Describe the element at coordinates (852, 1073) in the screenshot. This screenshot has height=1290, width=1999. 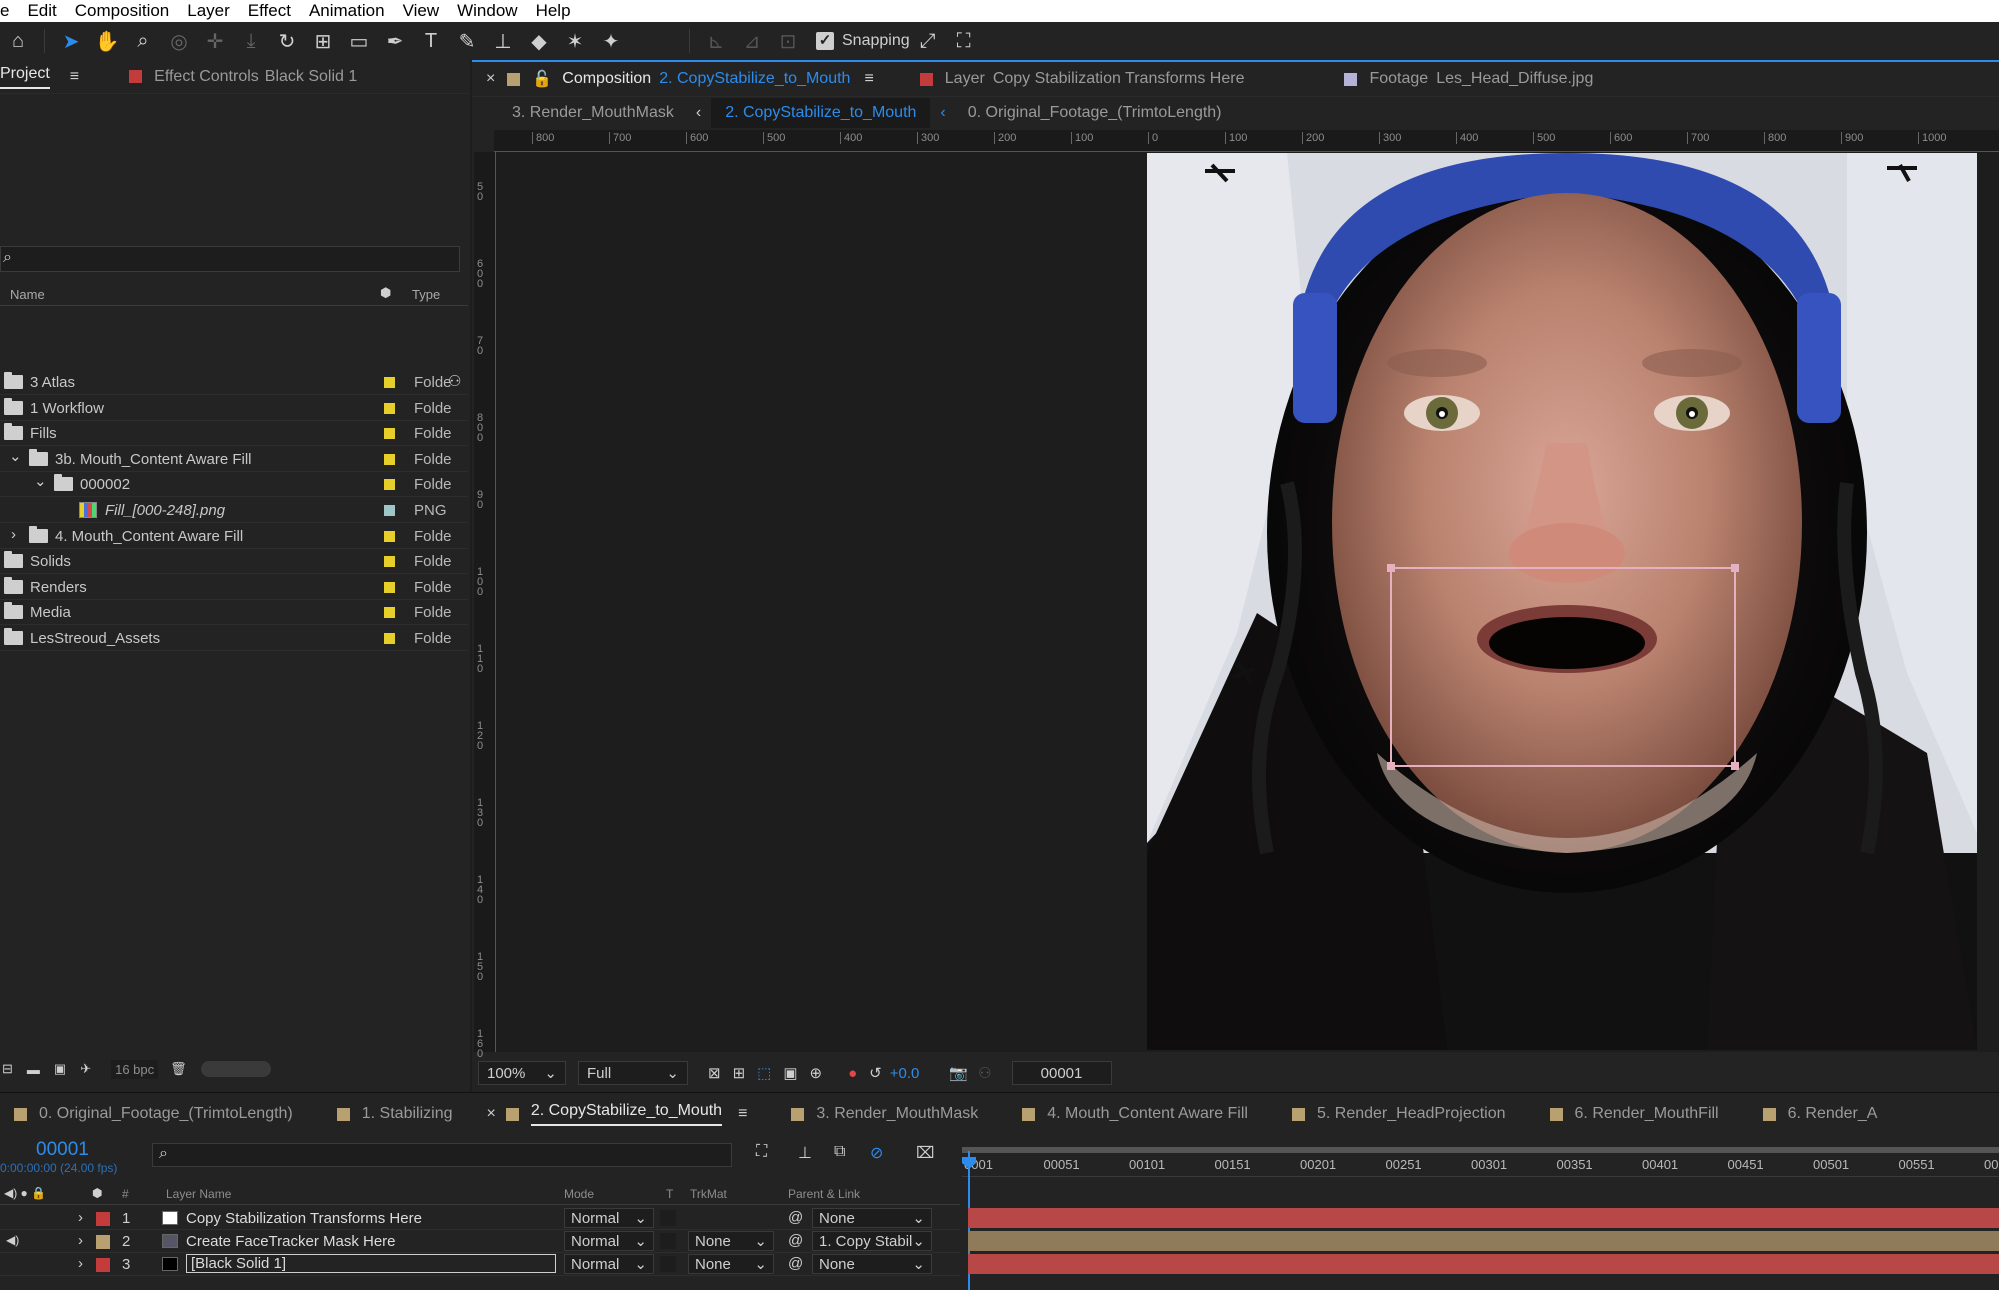
I see `color-channels-icon: ●` at that location.